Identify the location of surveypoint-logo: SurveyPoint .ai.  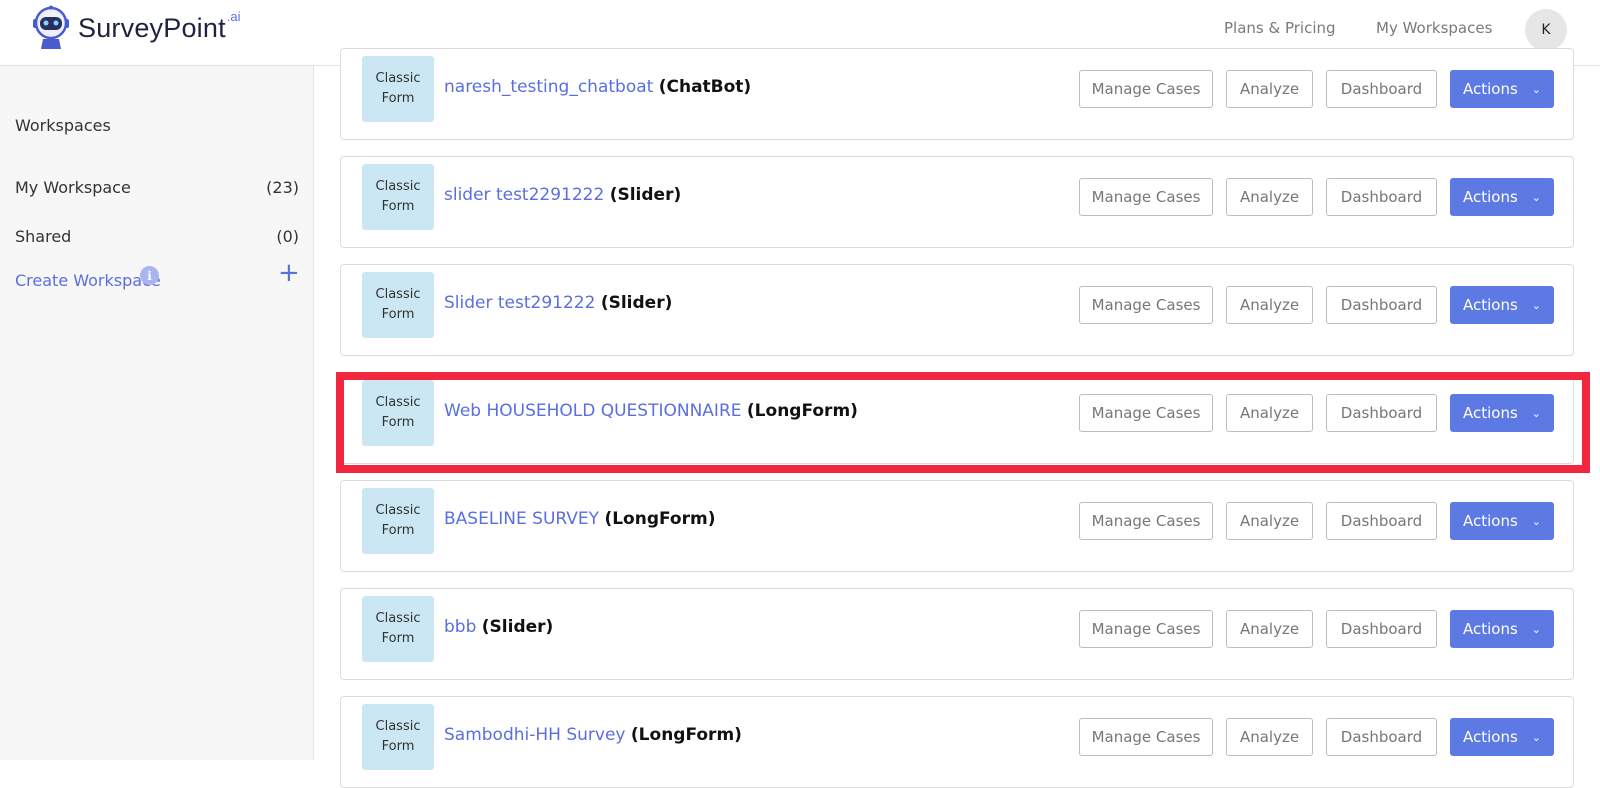
(135, 28).